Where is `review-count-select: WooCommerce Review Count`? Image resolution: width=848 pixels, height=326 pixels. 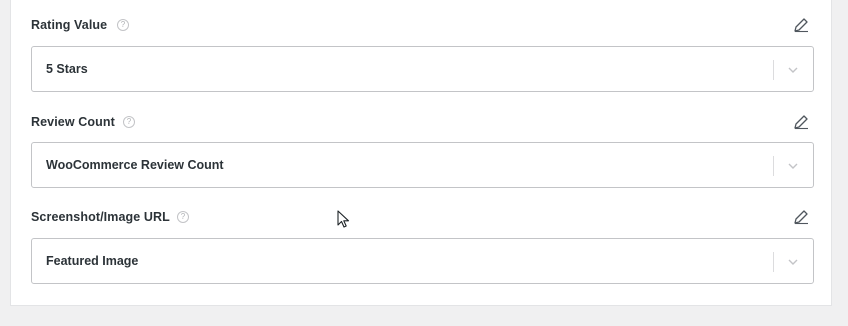
review-count-select: WooCommerce Review Count is located at coordinates (422, 165).